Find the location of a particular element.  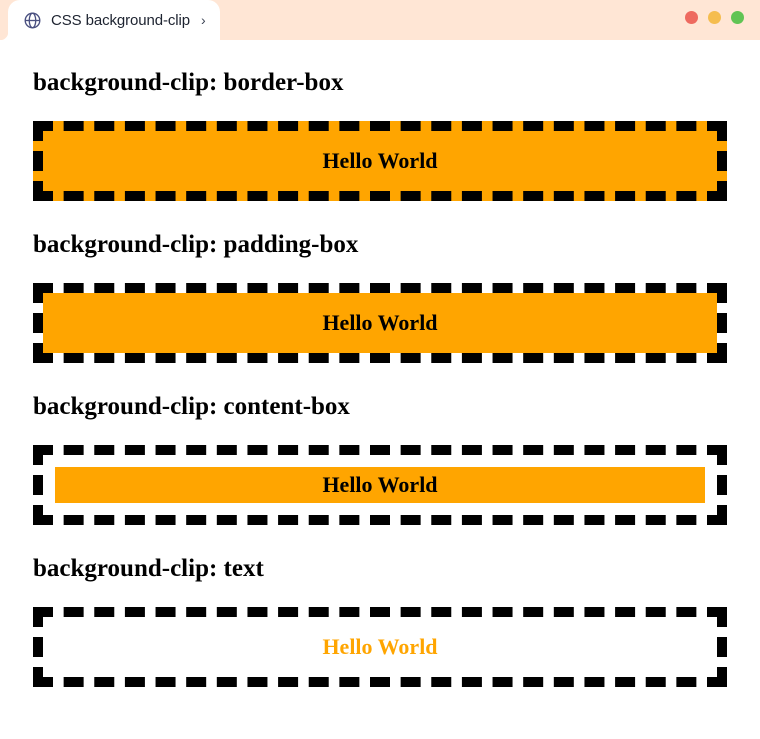

section-heading: background-clip: padding-box is located at coordinates (196, 244).